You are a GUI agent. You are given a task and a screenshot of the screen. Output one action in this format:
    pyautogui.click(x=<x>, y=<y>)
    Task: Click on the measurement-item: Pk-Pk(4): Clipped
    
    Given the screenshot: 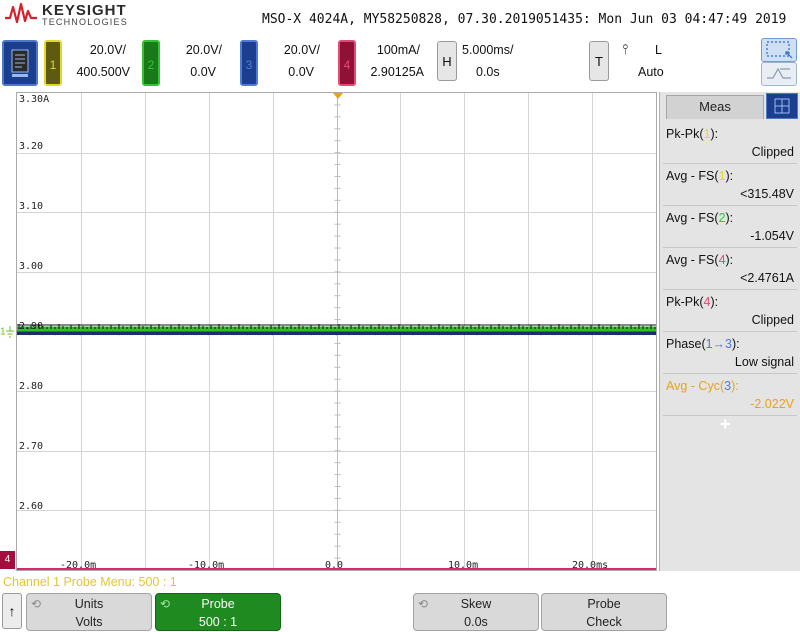 What is the action you would take?
    pyautogui.click(x=730, y=311)
    